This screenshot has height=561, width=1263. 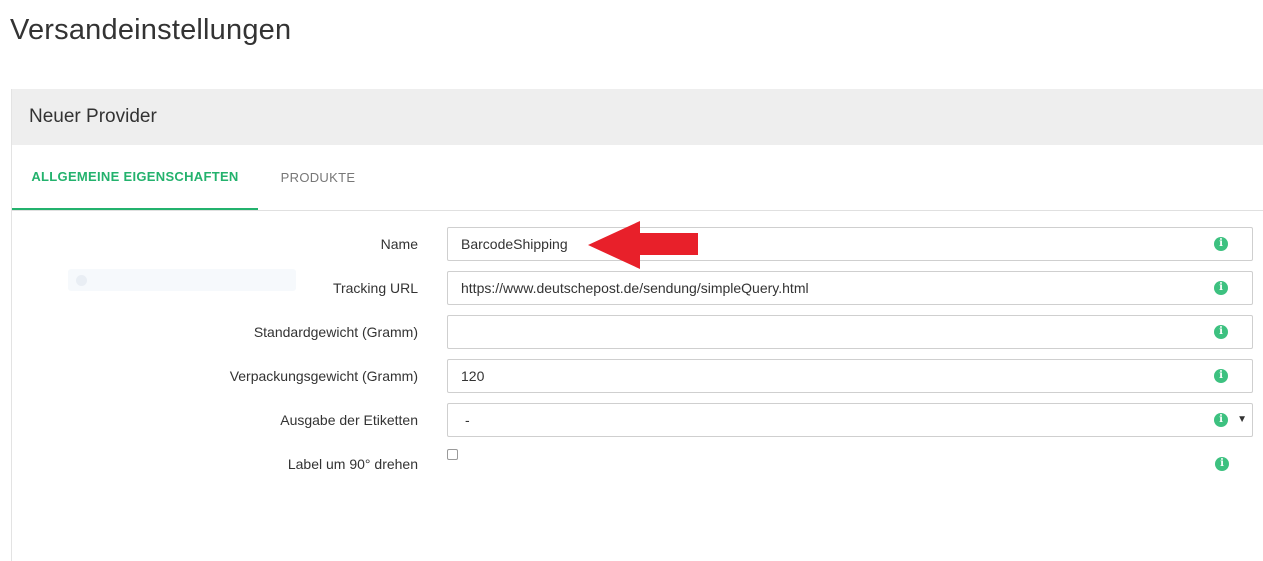 I want to click on label-output-select: - i ▼, so click(x=850, y=420).